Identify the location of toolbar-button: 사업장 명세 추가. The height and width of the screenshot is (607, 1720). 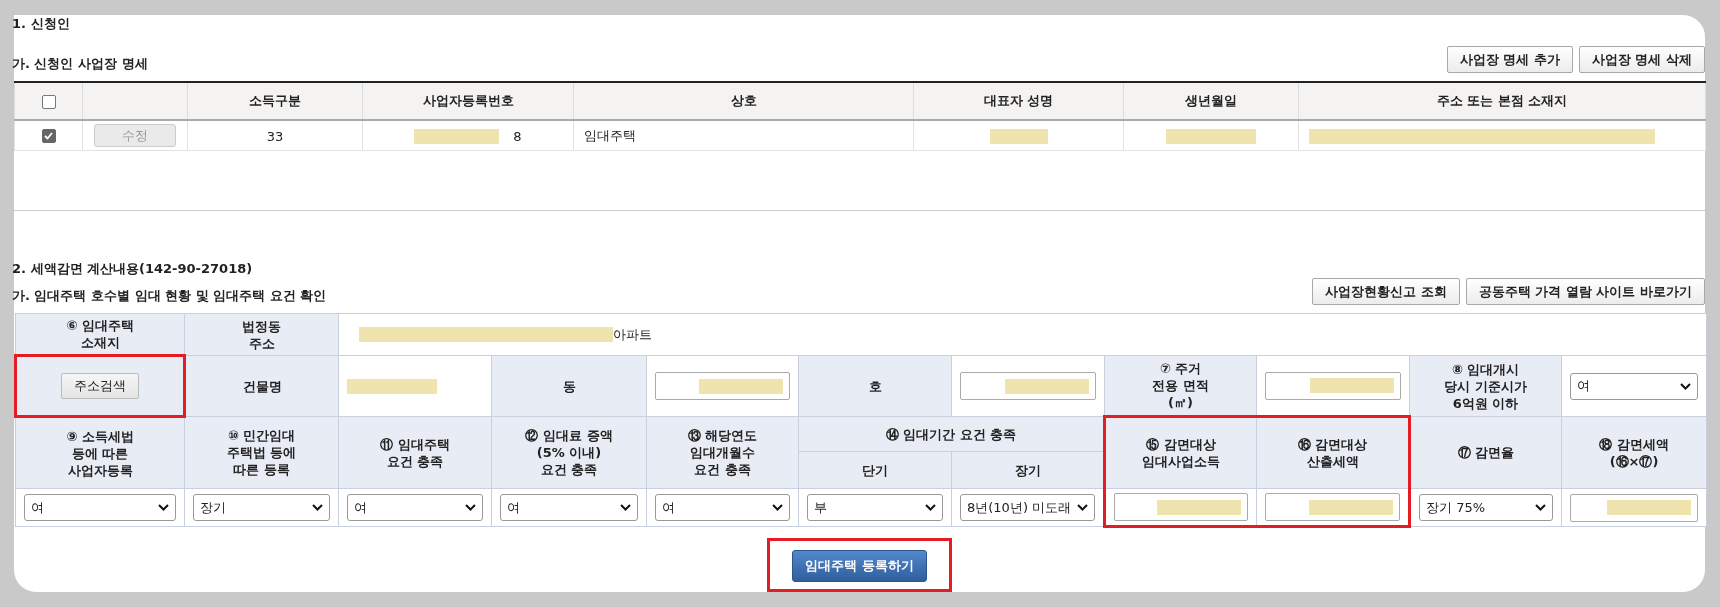
(1509, 59).